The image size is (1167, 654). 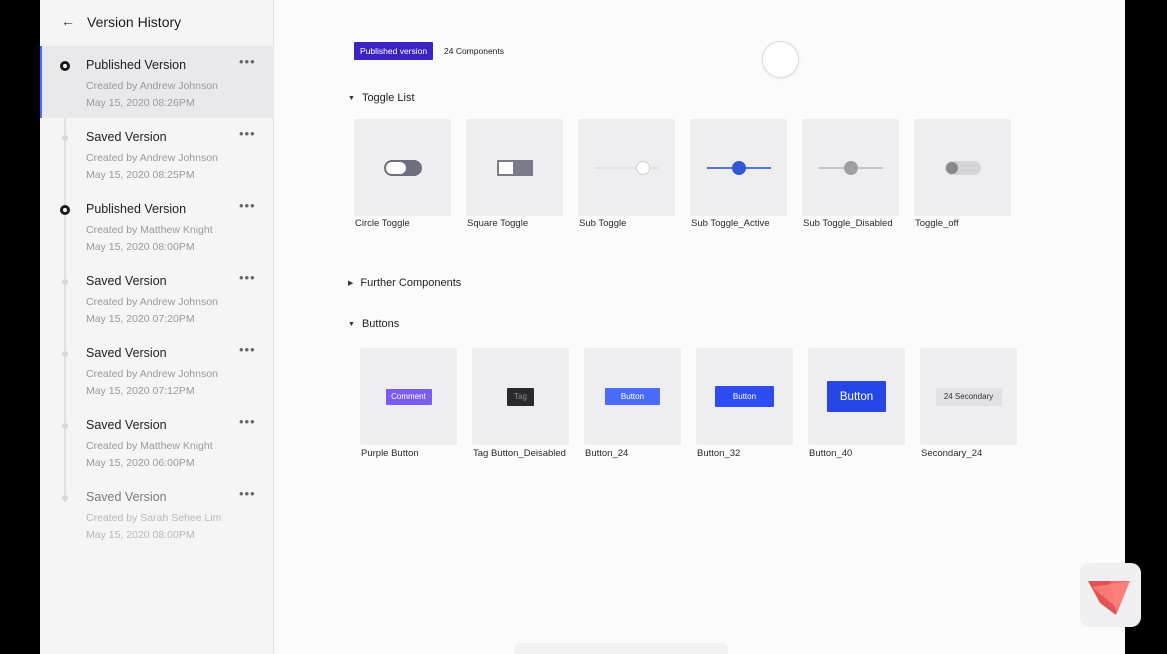 I want to click on button-tile-purple: Comment, so click(x=408, y=396).